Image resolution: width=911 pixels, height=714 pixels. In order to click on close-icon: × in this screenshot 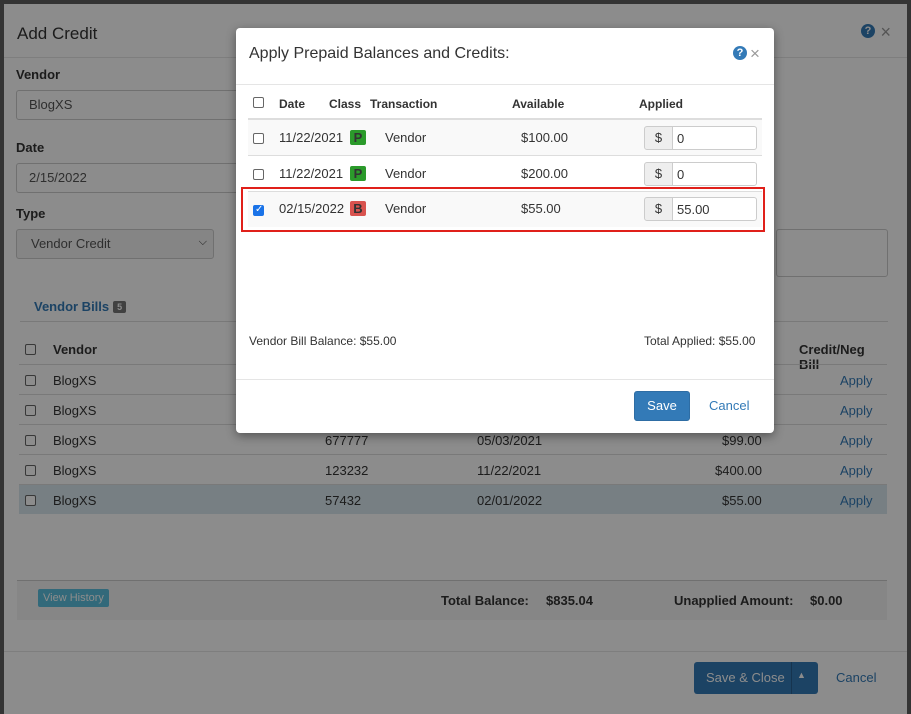, I will do `click(755, 54)`.